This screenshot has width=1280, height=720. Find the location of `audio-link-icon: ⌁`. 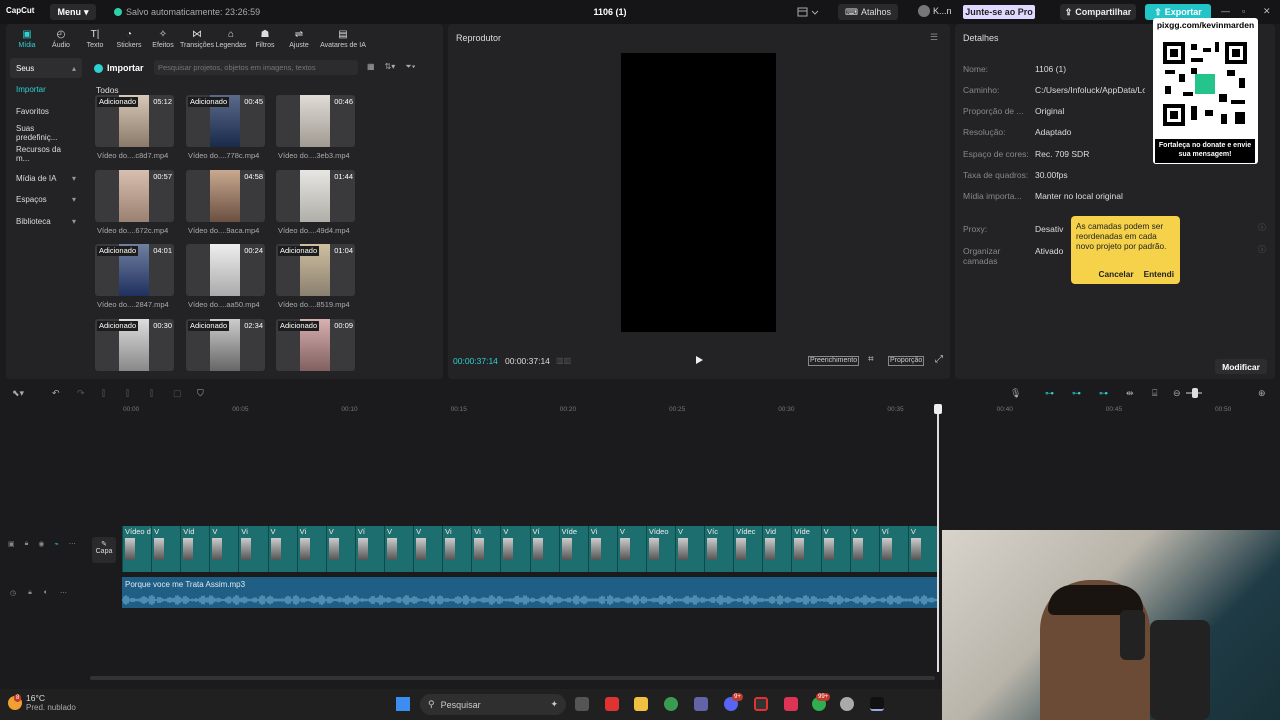

audio-link-icon: ⌁ is located at coordinates (56, 544).